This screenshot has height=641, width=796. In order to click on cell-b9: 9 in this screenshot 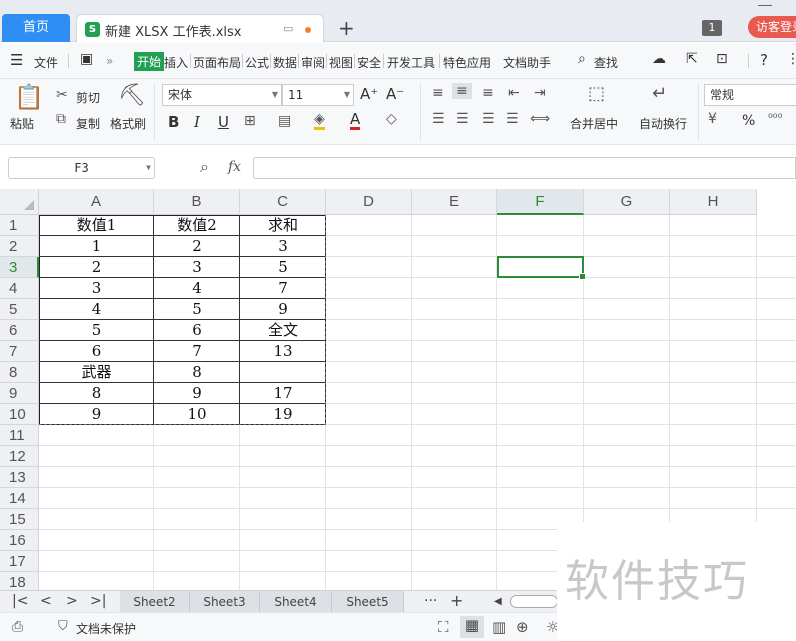, I will do `click(197, 393)`.